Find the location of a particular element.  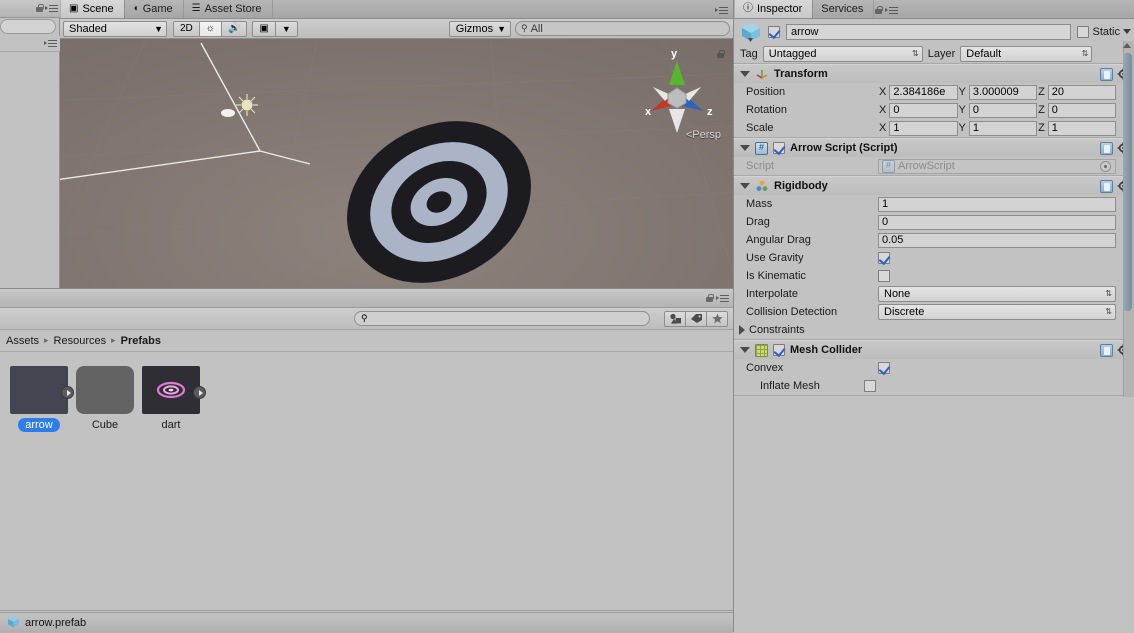

rotation-y-input: 0 is located at coordinates (1003, 110).